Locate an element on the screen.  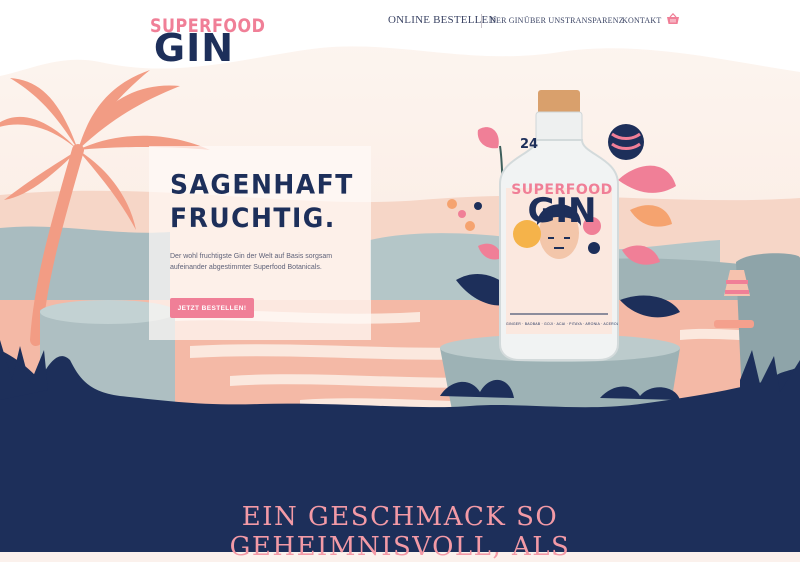
nav-transparenz: TRANSPARENZ is located at coordinates (594, 20).